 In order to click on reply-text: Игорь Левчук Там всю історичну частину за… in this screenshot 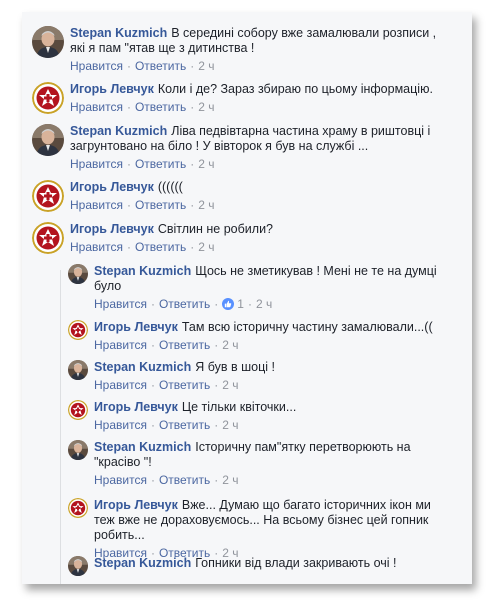, I will do `click(266, 327)`.